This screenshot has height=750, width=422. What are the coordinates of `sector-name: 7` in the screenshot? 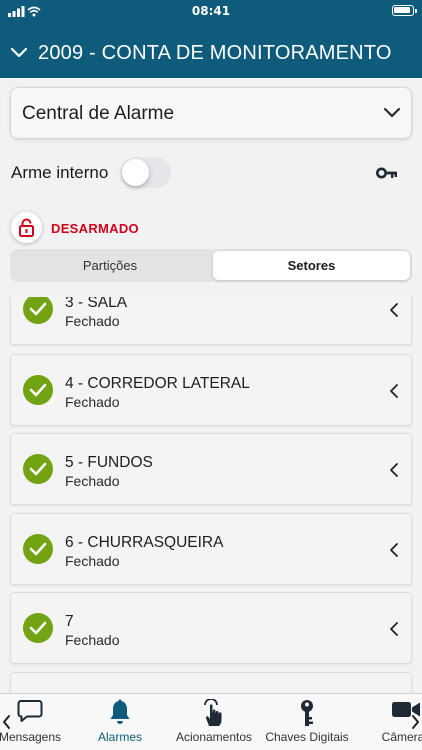 It's located at (69, 621).